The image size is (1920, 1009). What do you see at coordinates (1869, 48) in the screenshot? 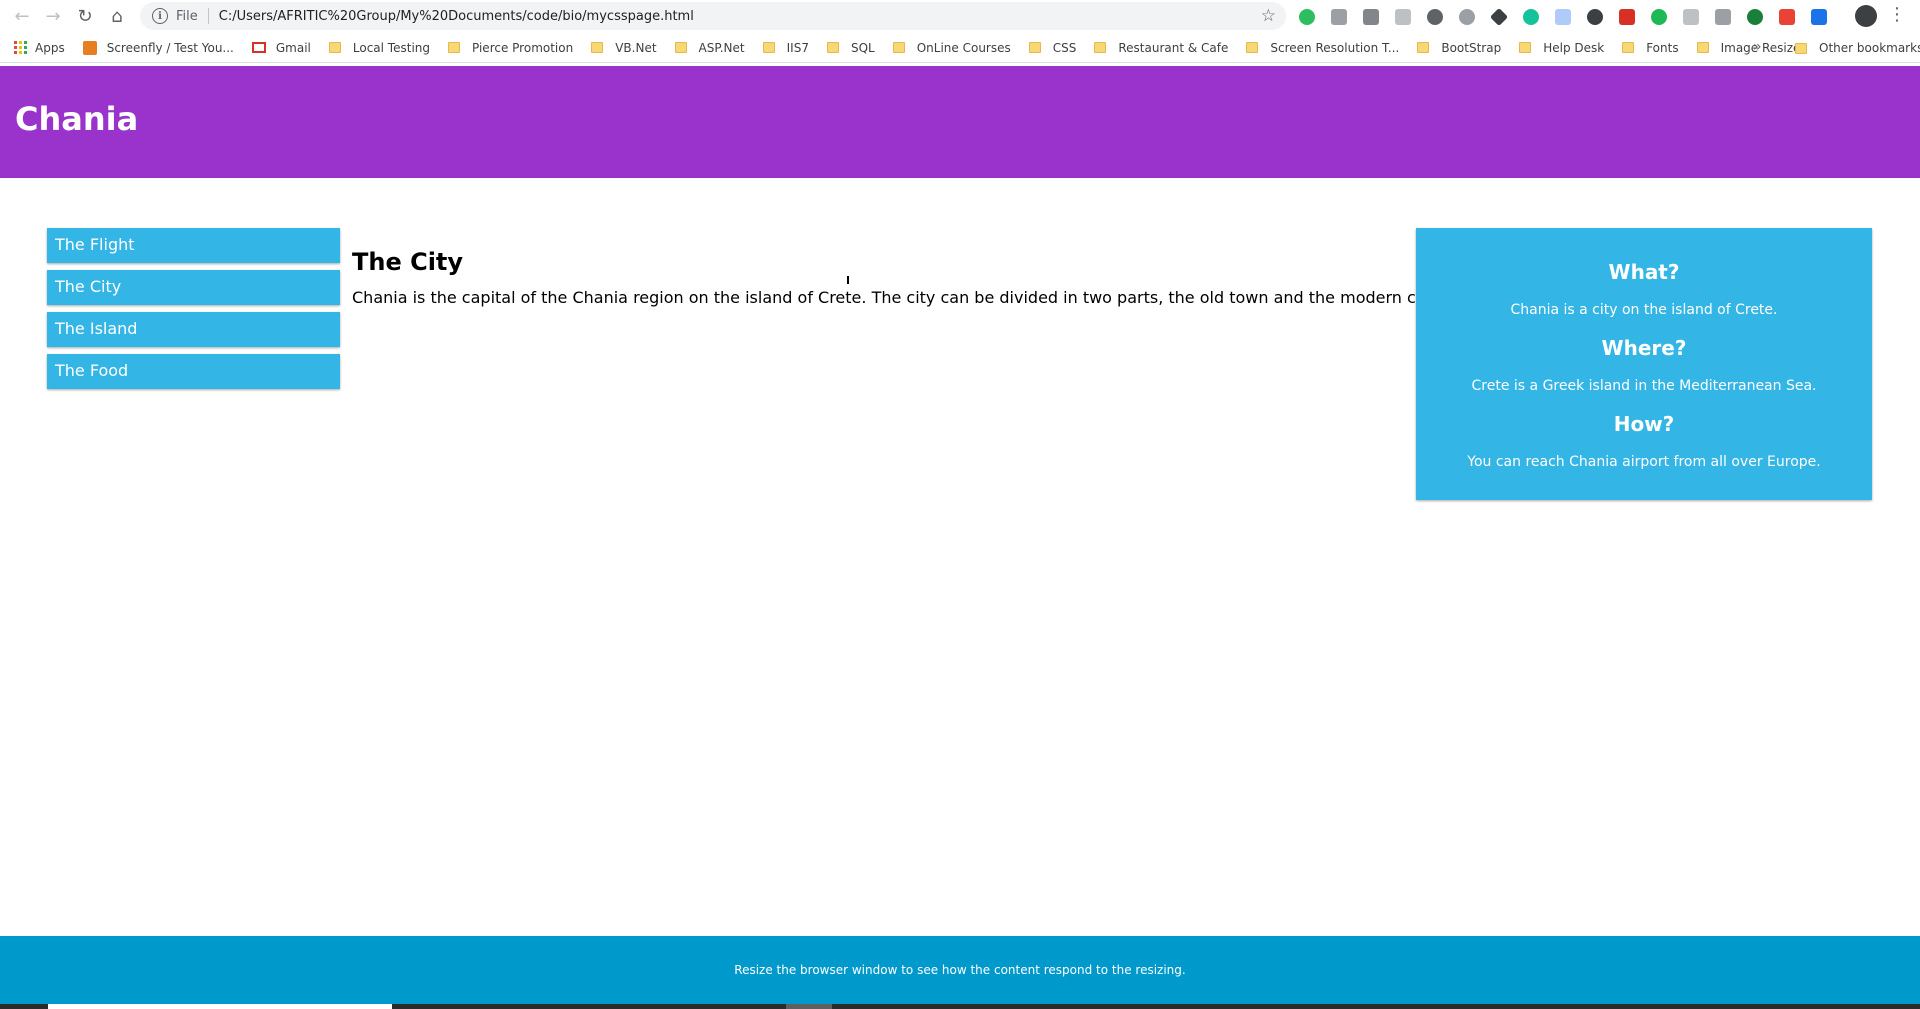
I see `bookmark-label: Other bookmarks` at bounding box center [1869, 48].